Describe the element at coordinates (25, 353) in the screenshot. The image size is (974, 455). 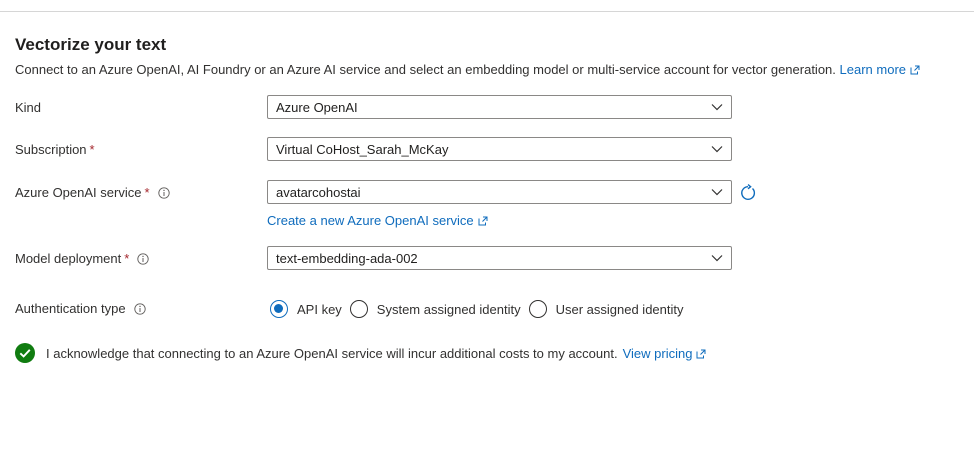
I see `checkmark-circle-icon` at that location.